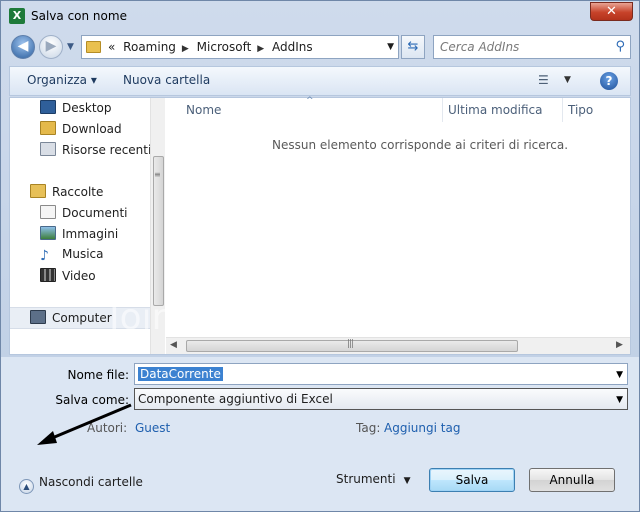 This screenshot has width=640, height=512. I want to click on change-view-icon: ☰, so click(543, 80).